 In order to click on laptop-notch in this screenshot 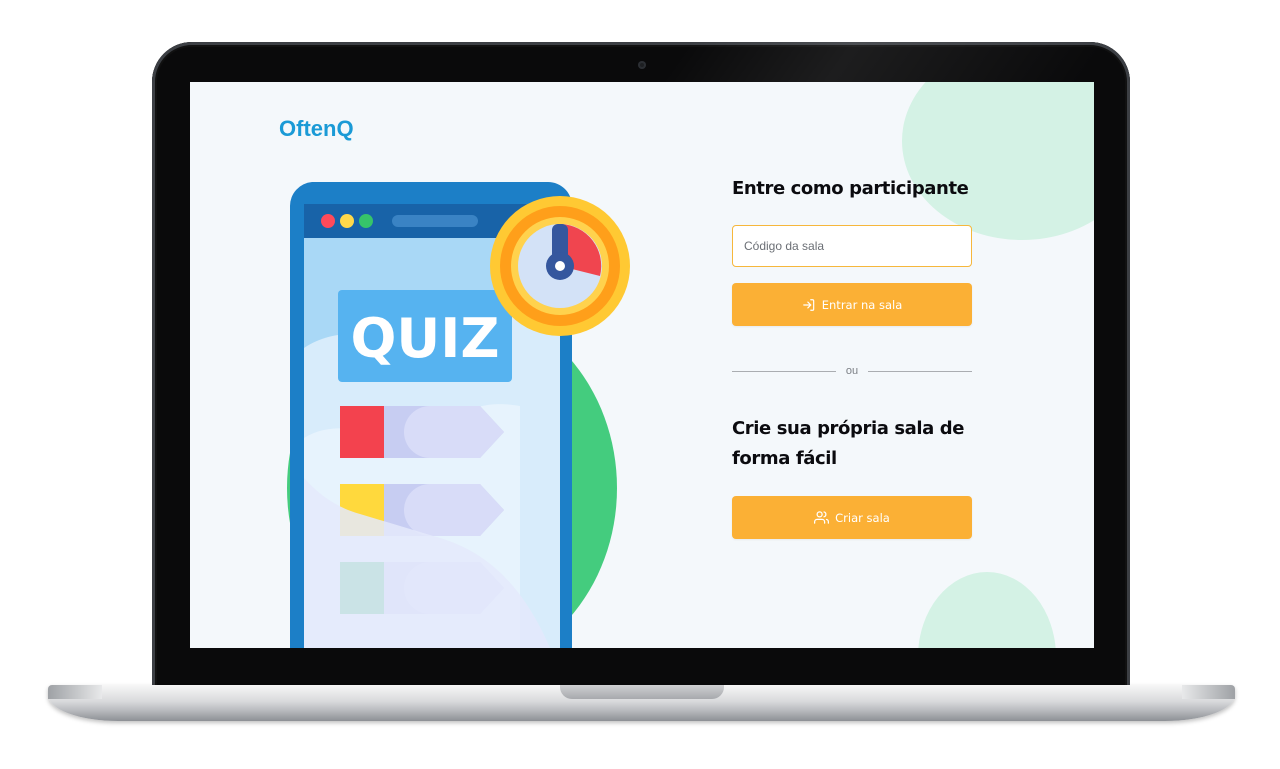, I will do `click(642, 692)`.